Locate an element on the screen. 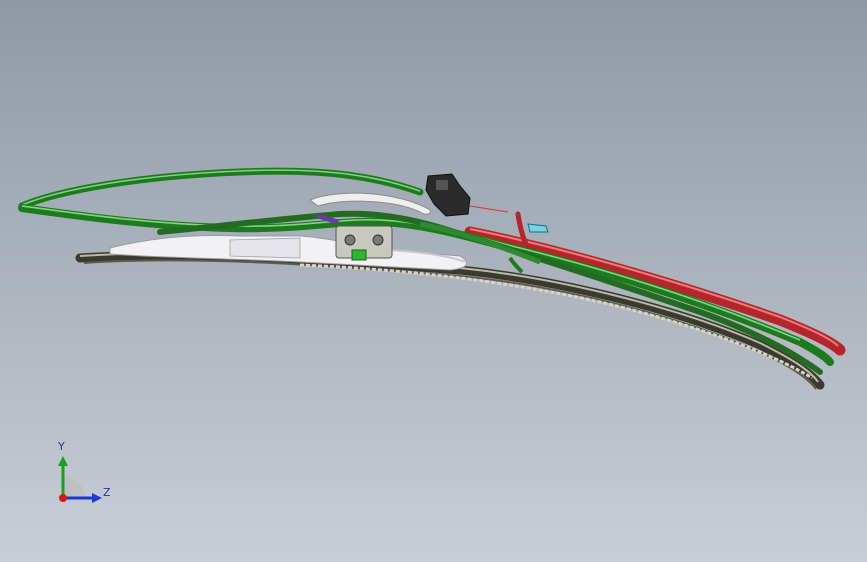 The height and width of the screenshot is (562, 867). triad-graphic is located at coordinates (80, 479).